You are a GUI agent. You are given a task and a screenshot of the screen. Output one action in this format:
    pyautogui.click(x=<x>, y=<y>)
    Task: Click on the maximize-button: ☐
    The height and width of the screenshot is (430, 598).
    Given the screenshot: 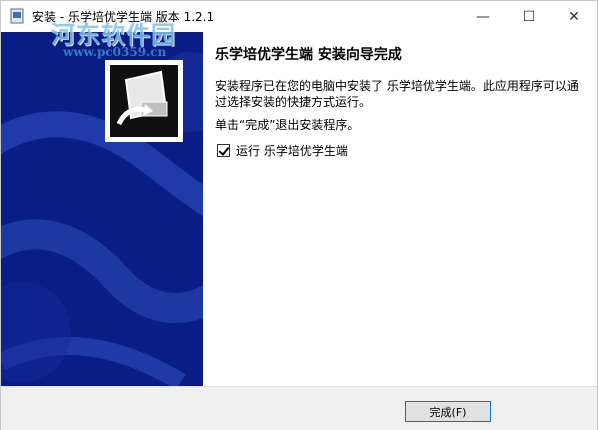 What is the action you would take?
    pyautogui.click(x=529, y=16)
    